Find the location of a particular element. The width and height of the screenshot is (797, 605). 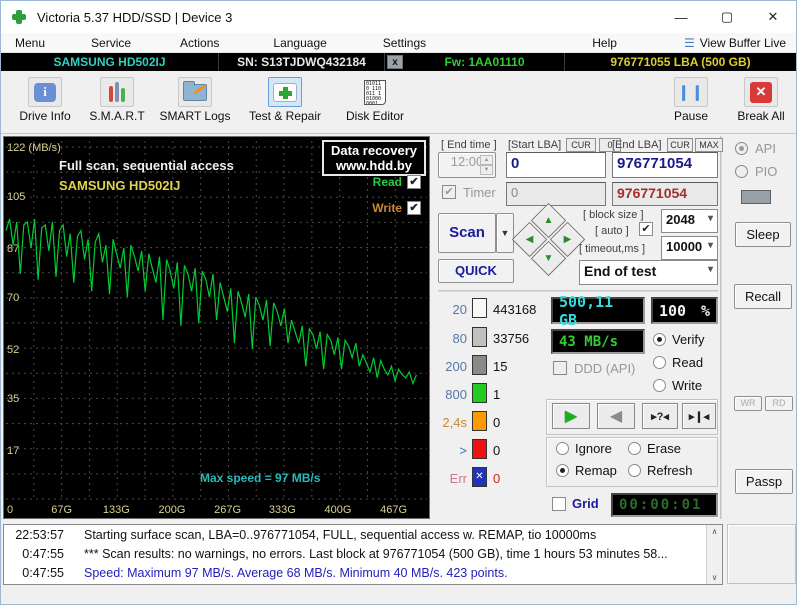

ignore-label: Ignore is located at coordinates (593, 448).